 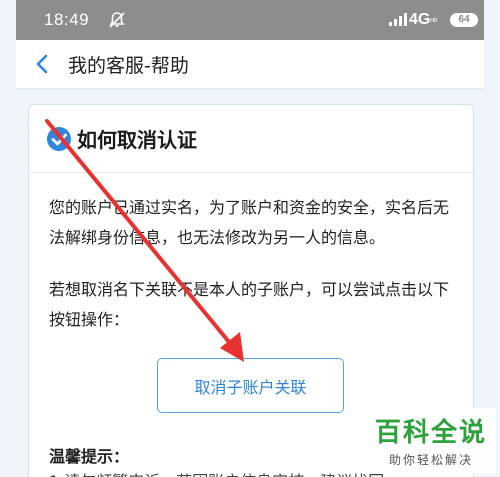 I want to click on network-indicator: 4Gᴴᴰ, so click(x=423, y=19).